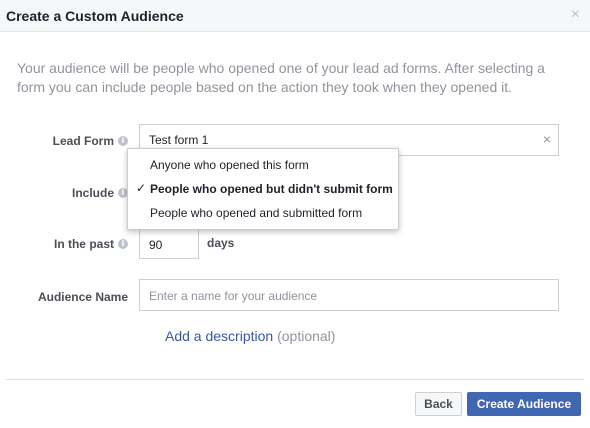  What do you see at coordinates (575, 15) in the screenshot?
I see `close-icon: ×` at bounding box center [575, 15].